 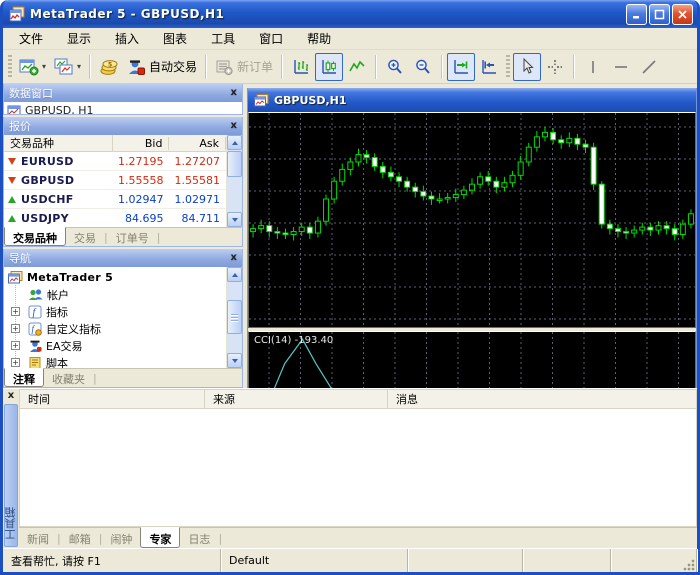 What do you see at coordinates (689, 565) in the screenshot?
I see `resize-grip` at bounding box center [689, 565].